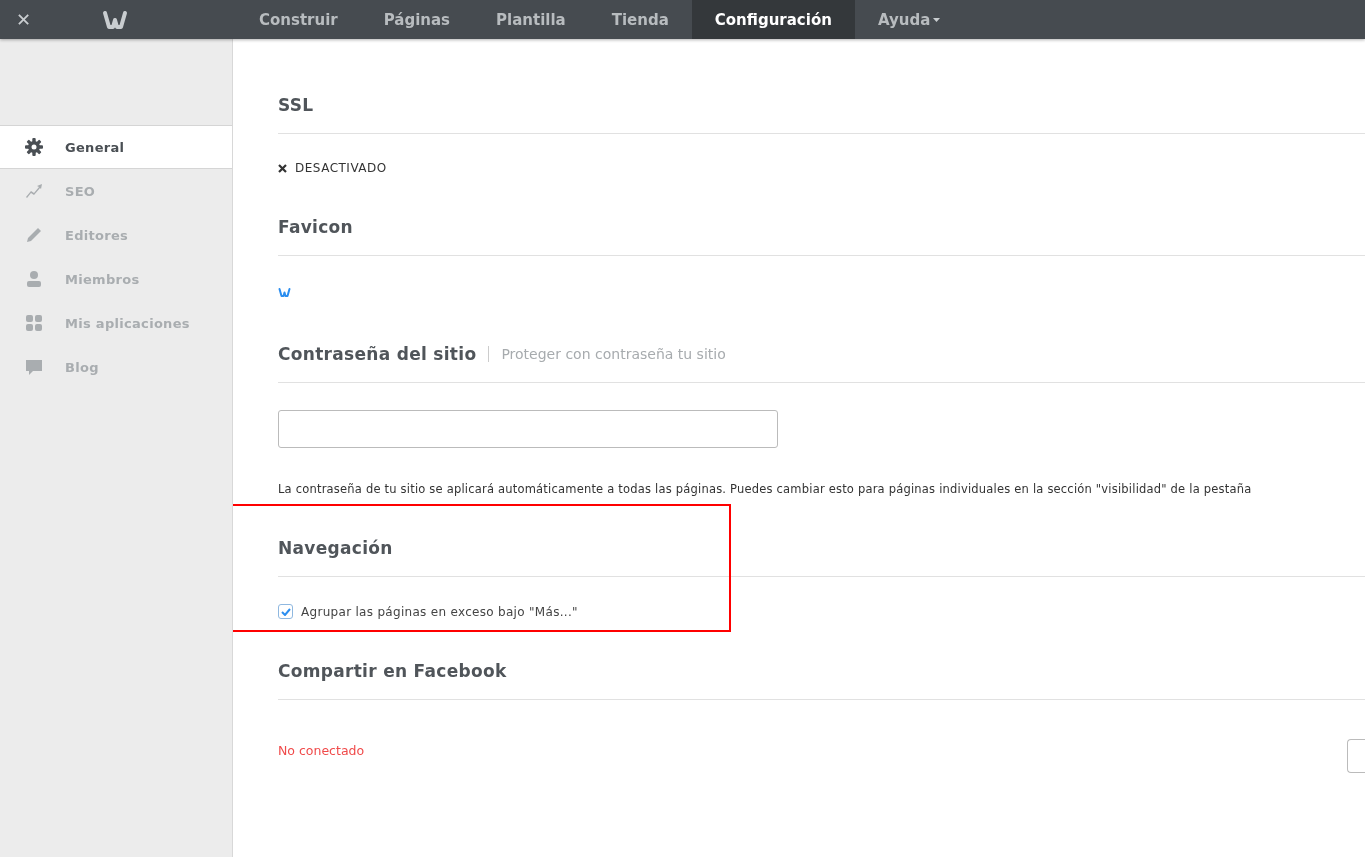 The width and height of the screenshot is (1365, 857). Describe the element at coordinates (285, 611) in the screenshot. I see `checkbox` at that location.